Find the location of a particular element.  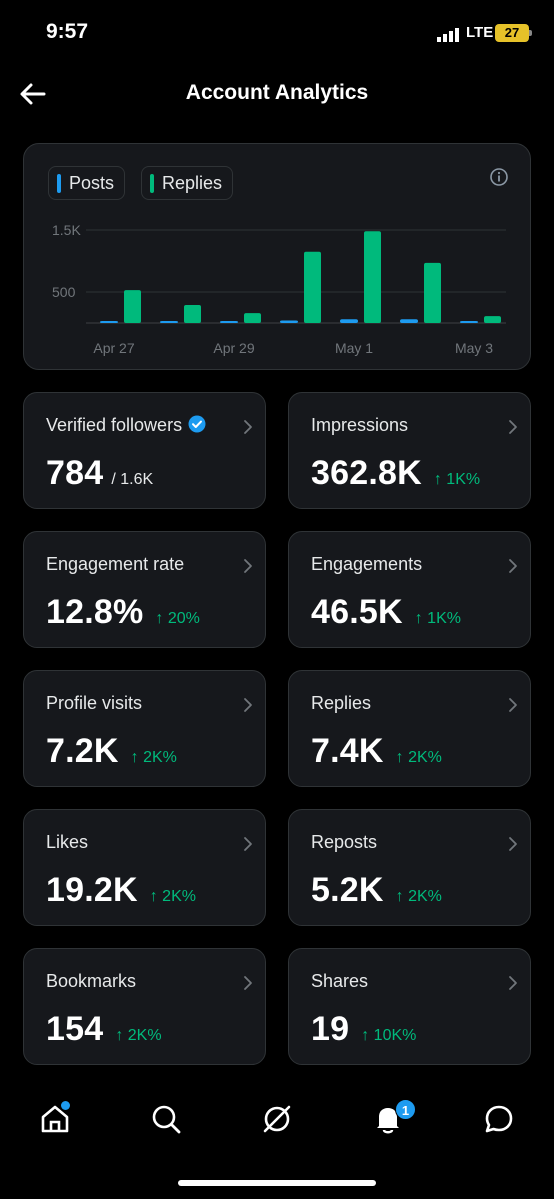

metric-label-text: Replies is located at coordinates (341, 703).